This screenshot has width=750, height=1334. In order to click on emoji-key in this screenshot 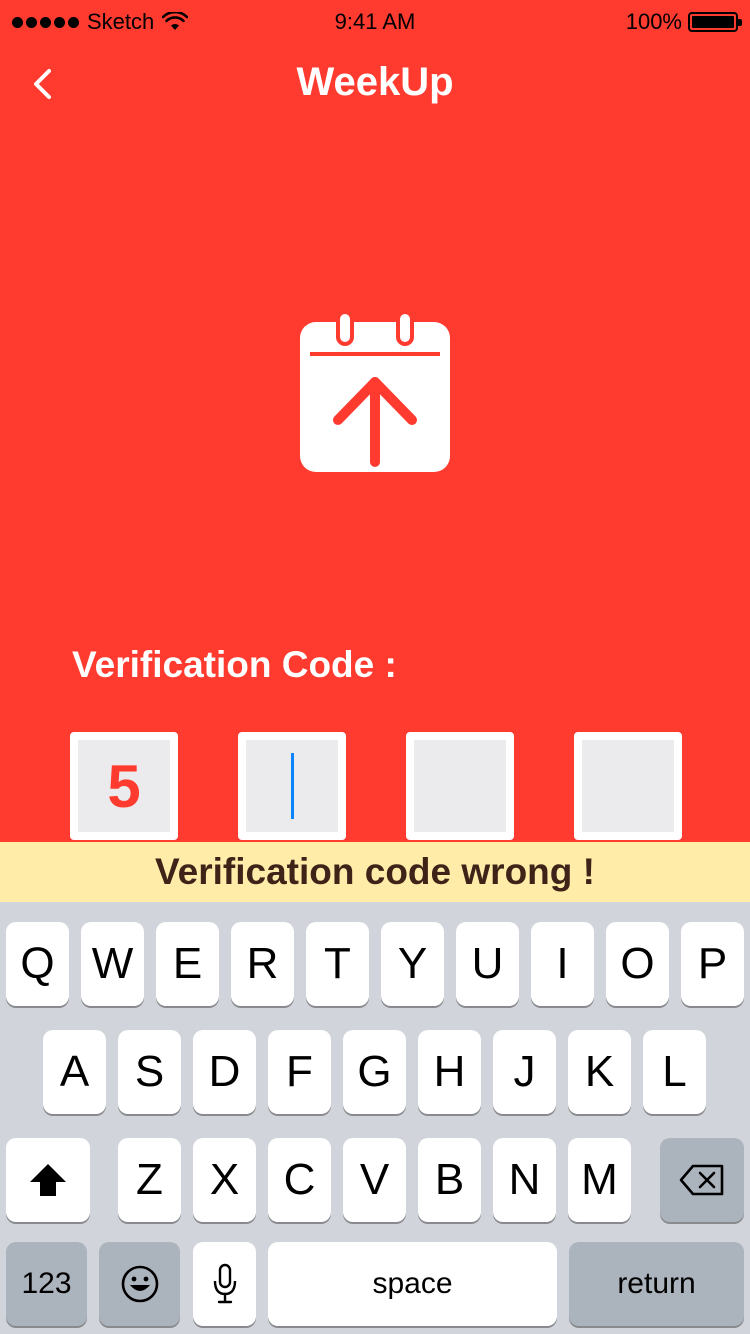, I will do `click(139, 1284)`.